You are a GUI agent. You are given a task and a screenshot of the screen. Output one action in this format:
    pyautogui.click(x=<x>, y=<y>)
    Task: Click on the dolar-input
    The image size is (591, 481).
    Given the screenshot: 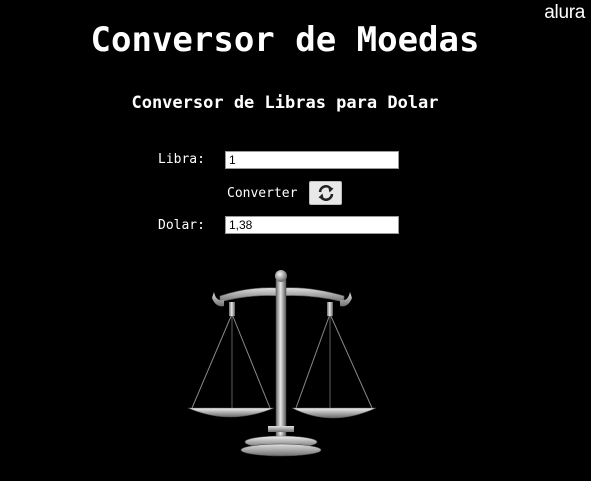 What is the action you would take?
    pyautogui.click(x=312, y=225)
    